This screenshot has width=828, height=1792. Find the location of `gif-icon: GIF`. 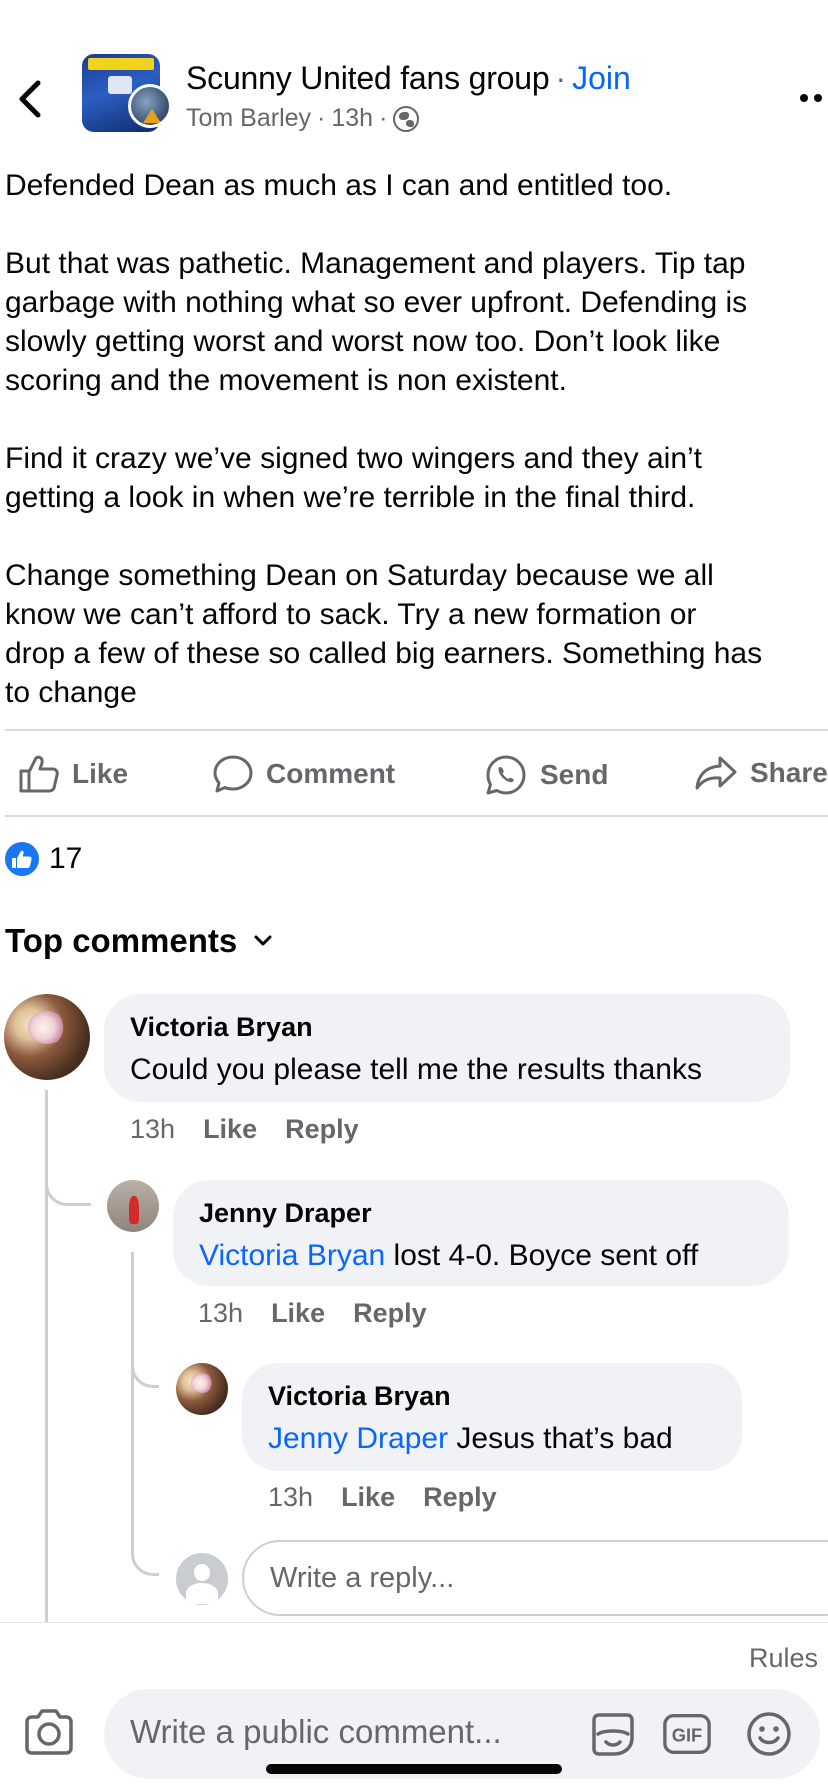

gif-icon: GIF is located at coordinates (687, 1734).